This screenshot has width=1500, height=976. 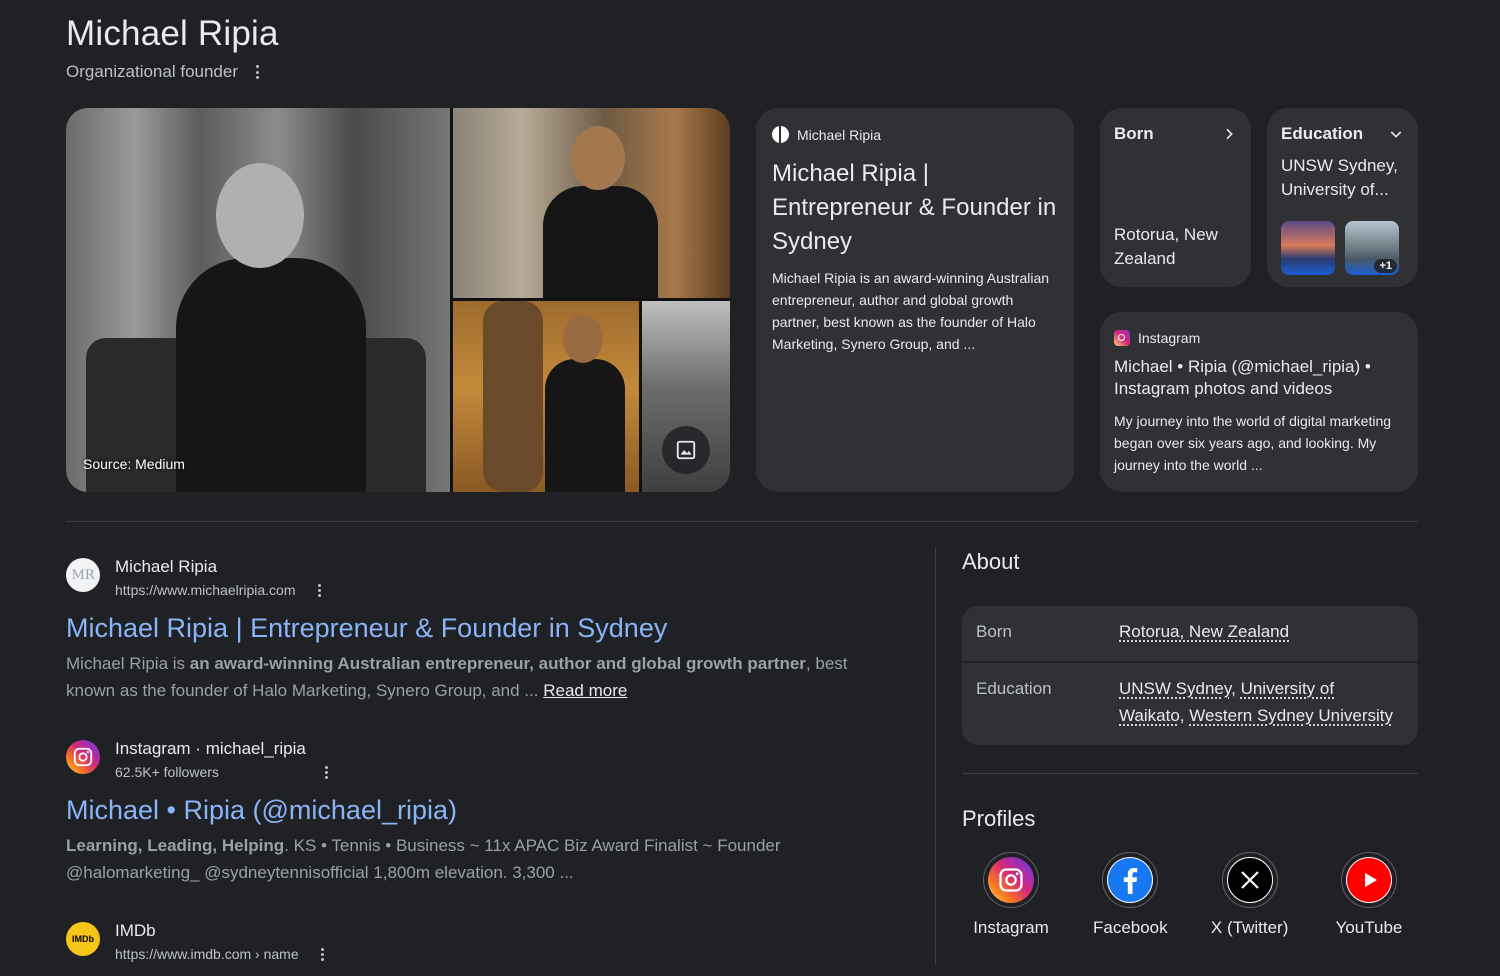 I want to click on result-url: https://www.michaelripia.com, so click(x=205, y=590).